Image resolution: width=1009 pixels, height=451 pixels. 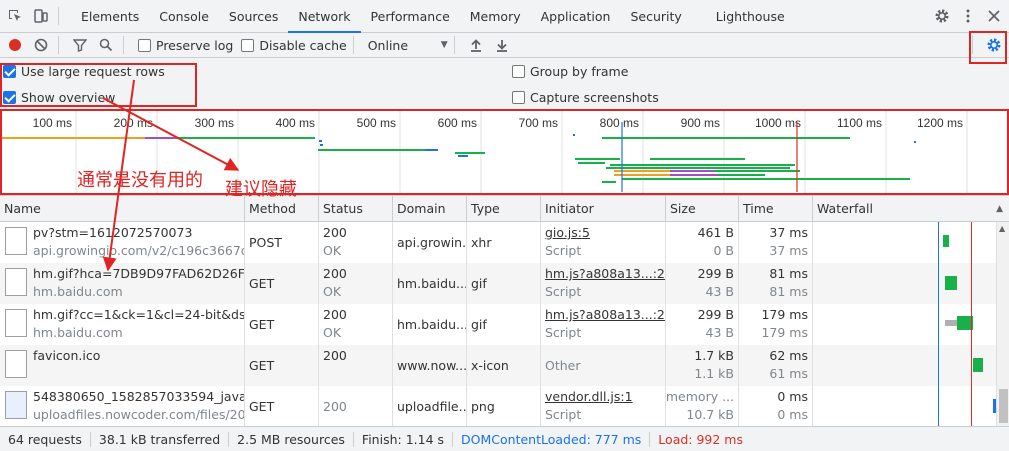 I want to click on tab-memory: Memory, so click(x=495, y=16).